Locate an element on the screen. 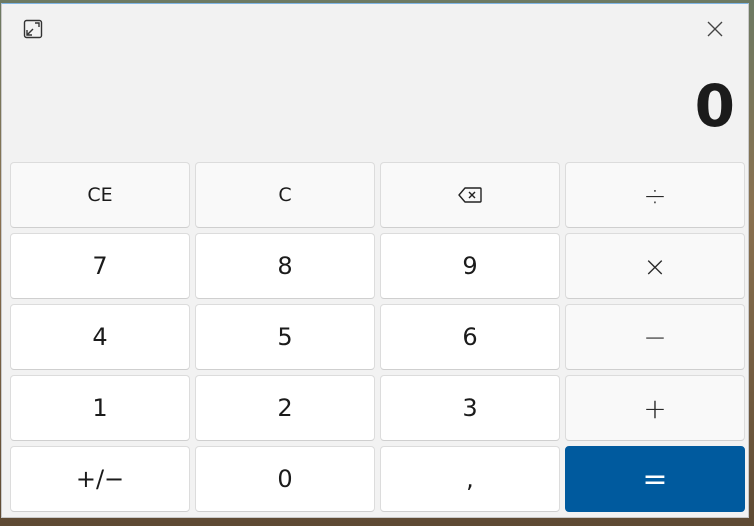  equals-button: = is located at coordinates (655, 479).